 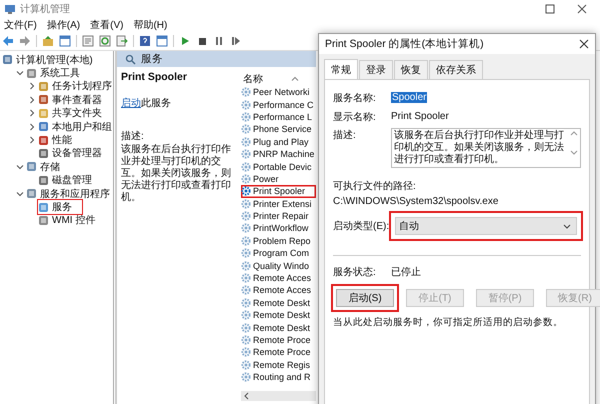 What do you see at coordinates (20, 25) in the screenshot?
I see `menu-item: 文件(F)` at bounding box center [20, 25].